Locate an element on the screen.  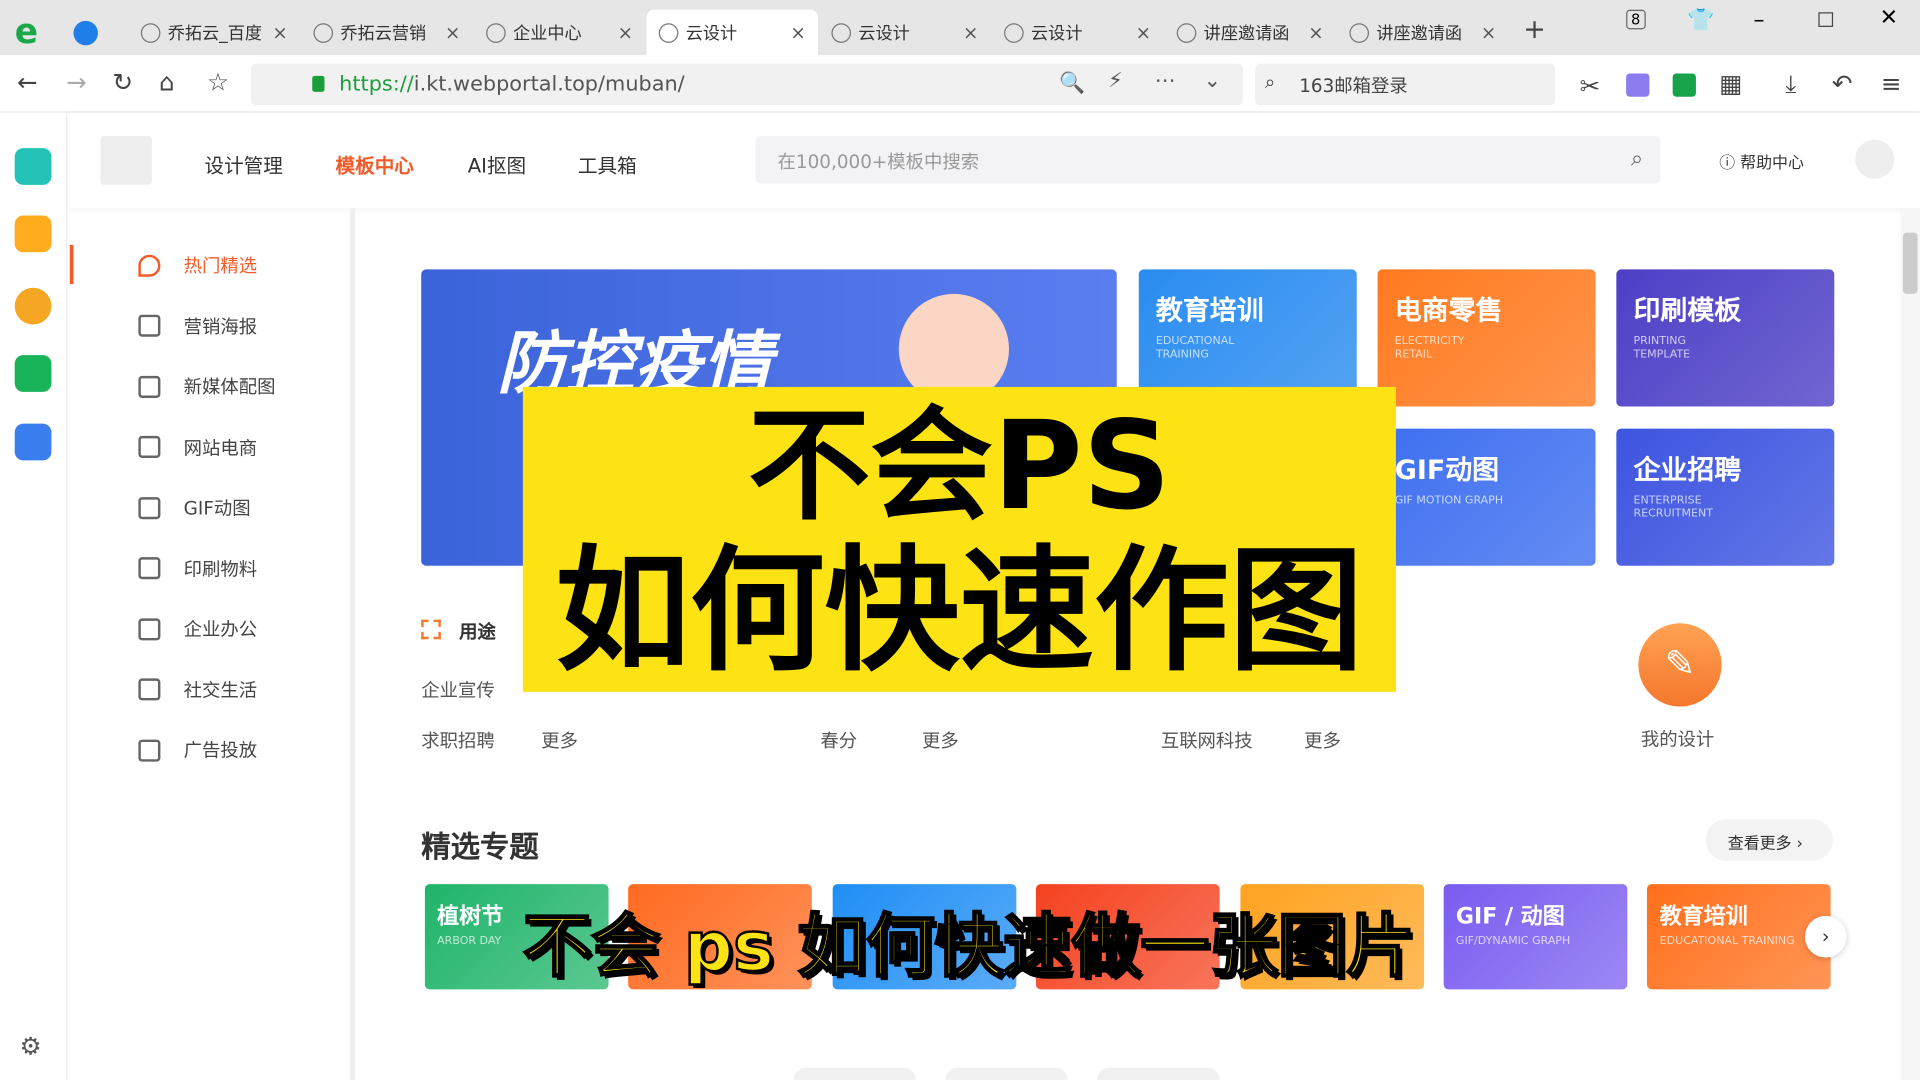
search-icon: ⌕ is located at coordinates (1637, 159).